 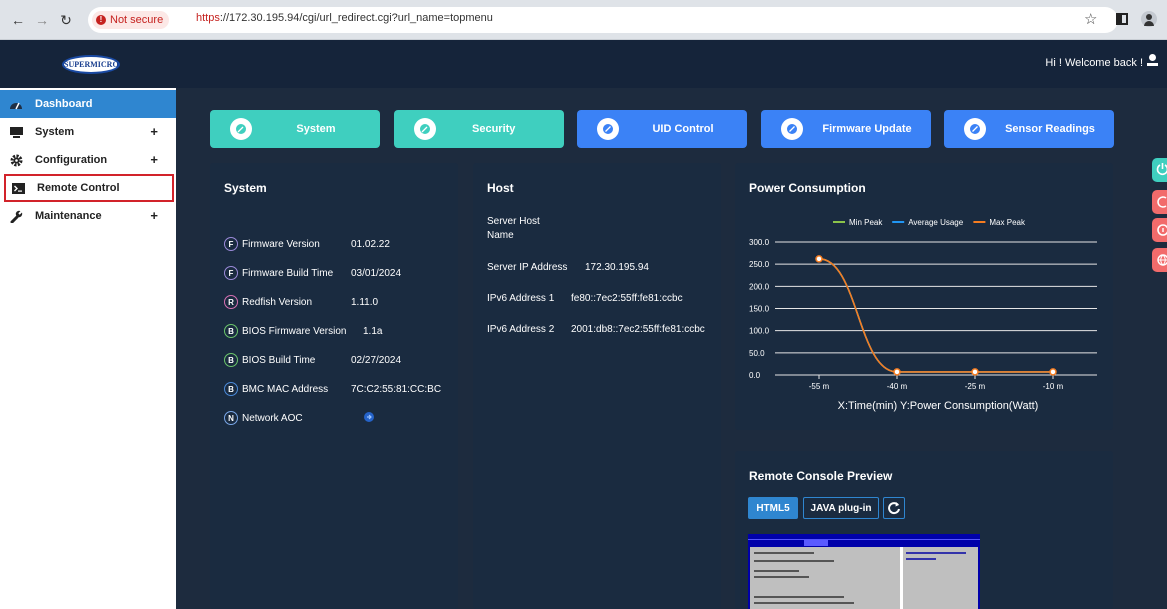 I want to click on info-row: F Firmware Version 01.02.22, so click(x=307, y=244).